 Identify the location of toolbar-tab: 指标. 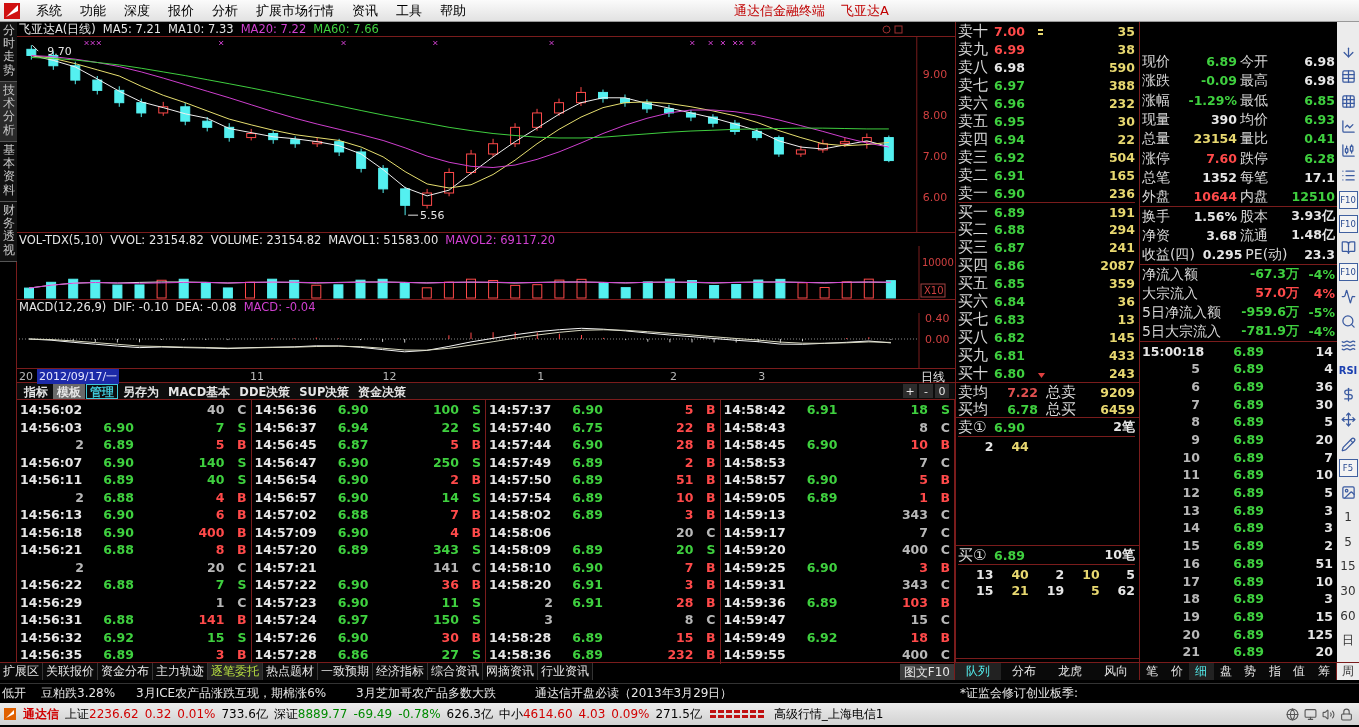
(36, 391).